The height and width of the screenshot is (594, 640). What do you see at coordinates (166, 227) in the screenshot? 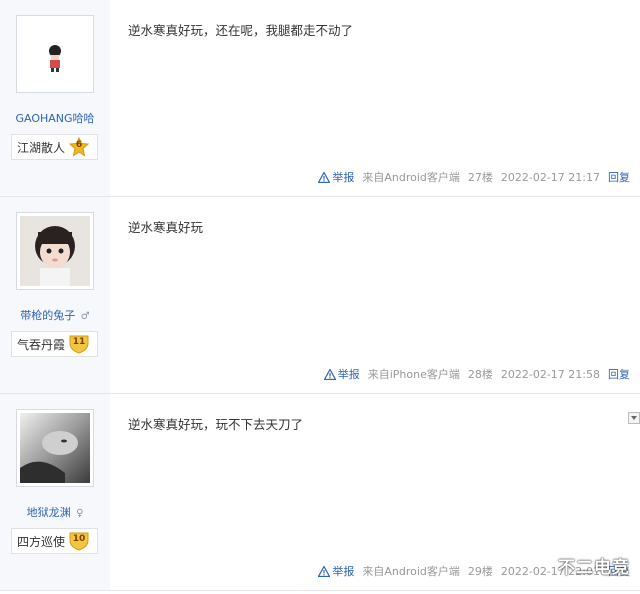
I see `post-text: 逆水寒真好玩` at bounding box center [166, 227].